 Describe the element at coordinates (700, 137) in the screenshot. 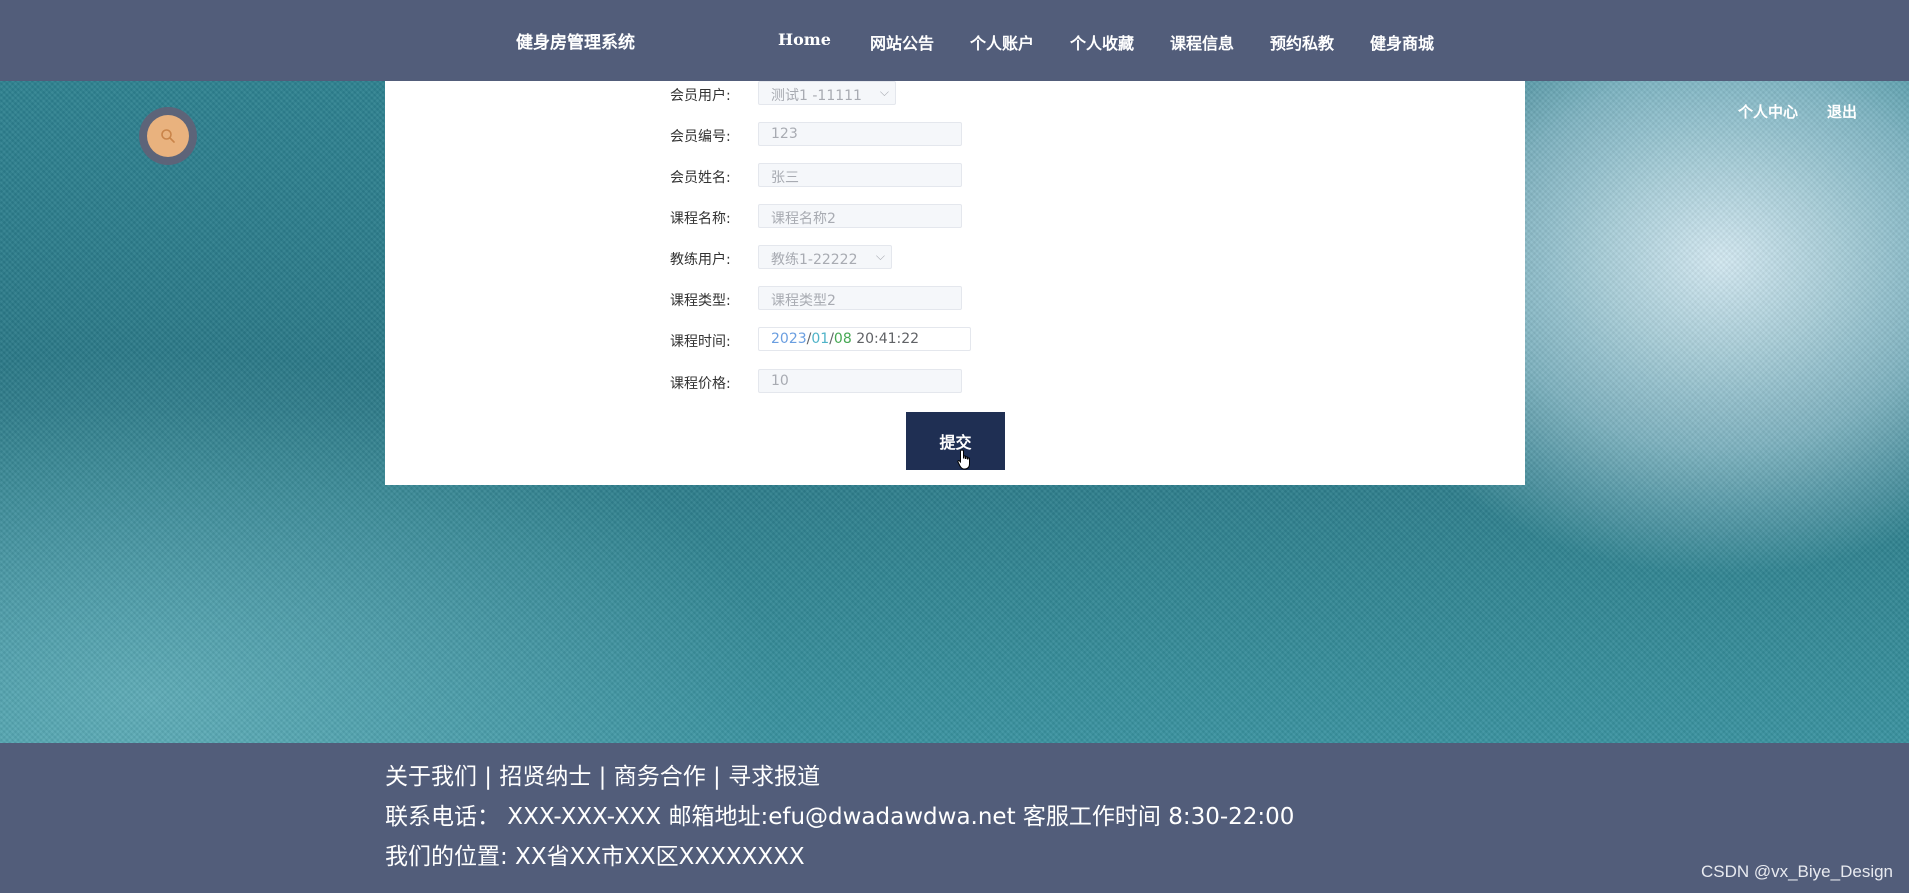

I see `member-id-label: 会员编号:` at that location.